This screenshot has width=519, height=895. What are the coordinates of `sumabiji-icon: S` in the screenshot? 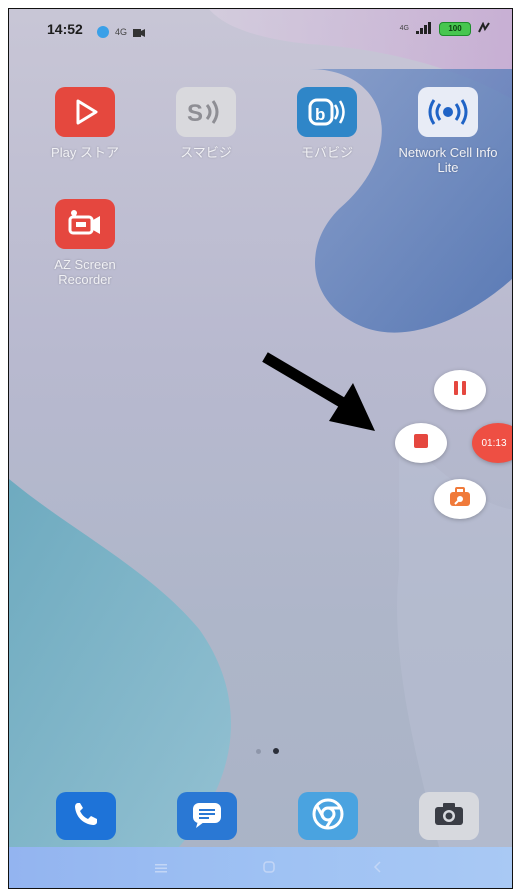 It's located at (206, 112).